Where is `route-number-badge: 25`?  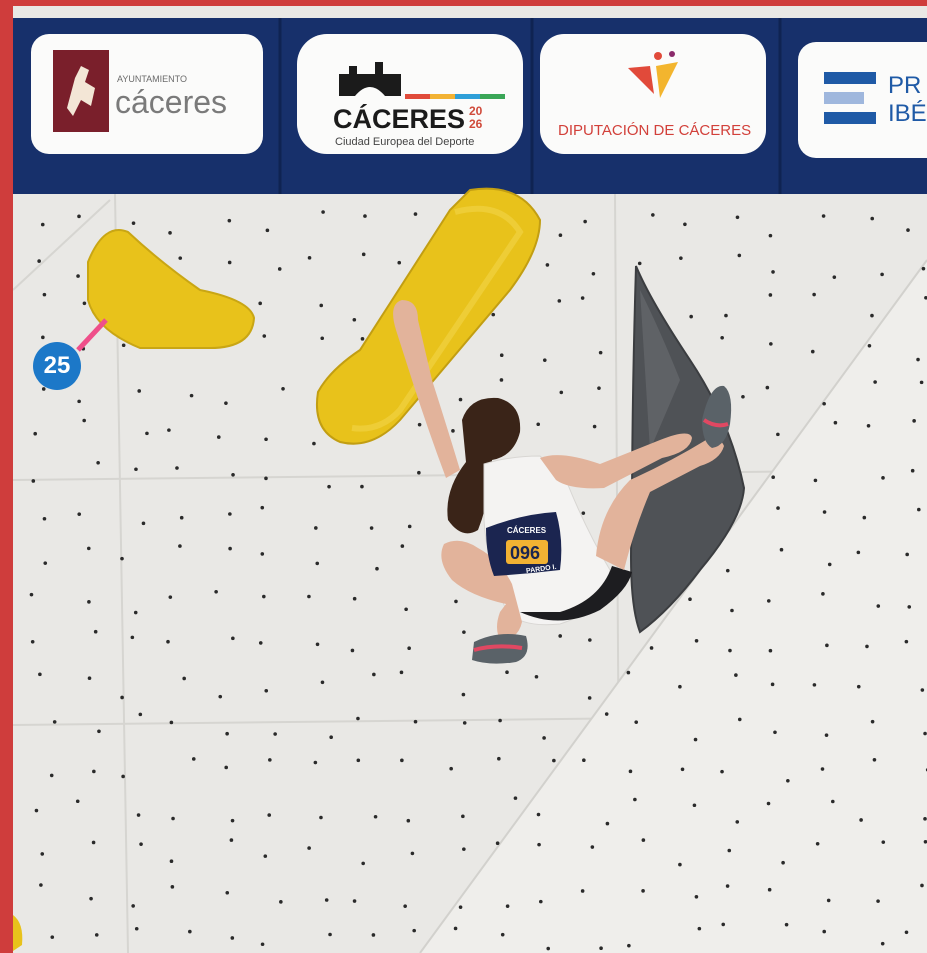
route-number-badge: 25 is located at coordinates (57, 366).